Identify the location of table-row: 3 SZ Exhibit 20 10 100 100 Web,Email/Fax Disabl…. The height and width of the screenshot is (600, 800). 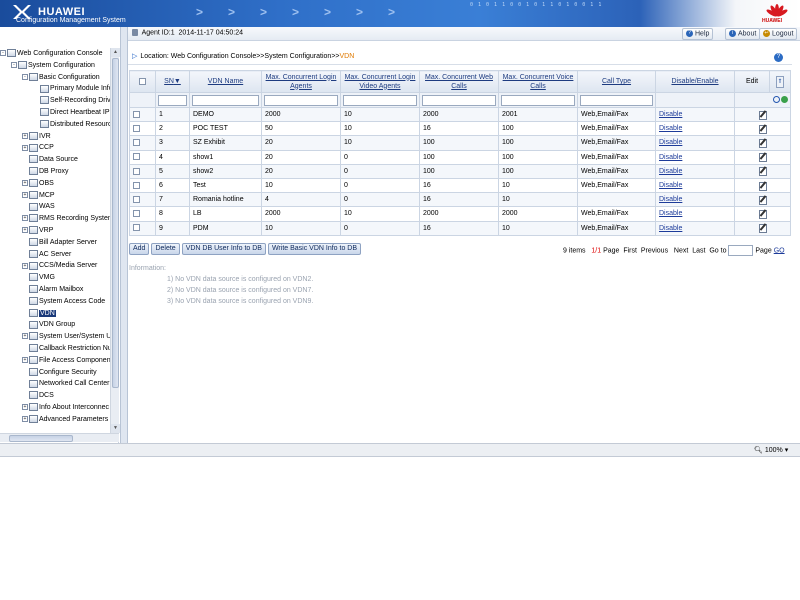
(460, 143).